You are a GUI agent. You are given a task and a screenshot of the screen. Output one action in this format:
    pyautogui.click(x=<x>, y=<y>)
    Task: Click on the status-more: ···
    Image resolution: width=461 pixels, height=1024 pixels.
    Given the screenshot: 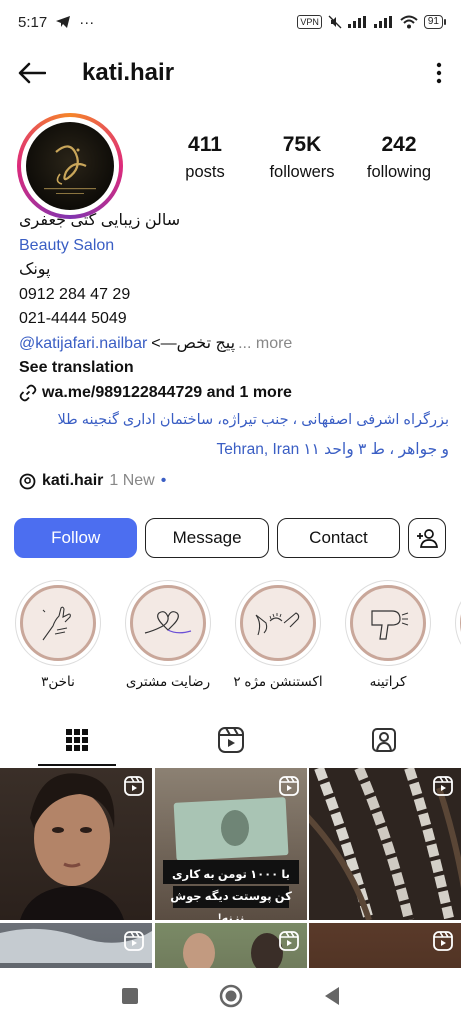 What is the action you would take?
    pyautogui.click(x=87, y=22)
    